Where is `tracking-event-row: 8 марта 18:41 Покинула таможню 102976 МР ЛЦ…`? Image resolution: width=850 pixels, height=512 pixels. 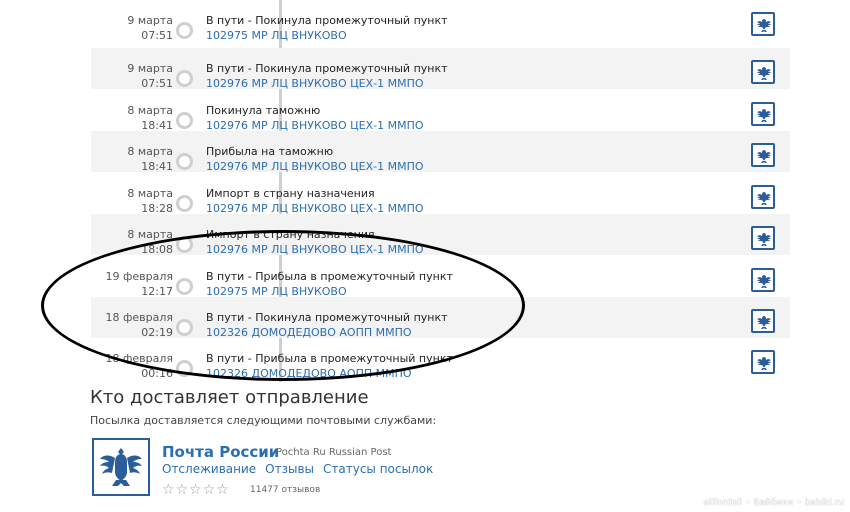 tracking-event-row: 8 марта 18:41 Покинула таможню 102976 МР ЛЦ… is located at coordinates (440, 111).